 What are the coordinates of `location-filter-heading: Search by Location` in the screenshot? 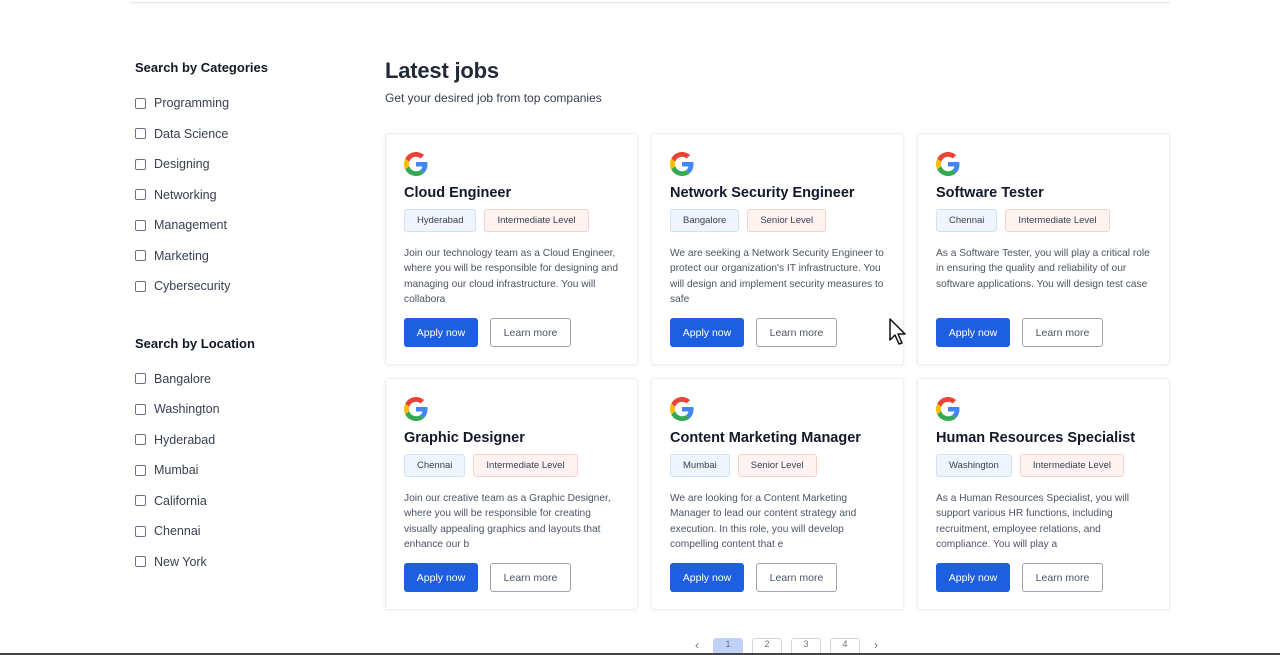 It's located at (195, 343).